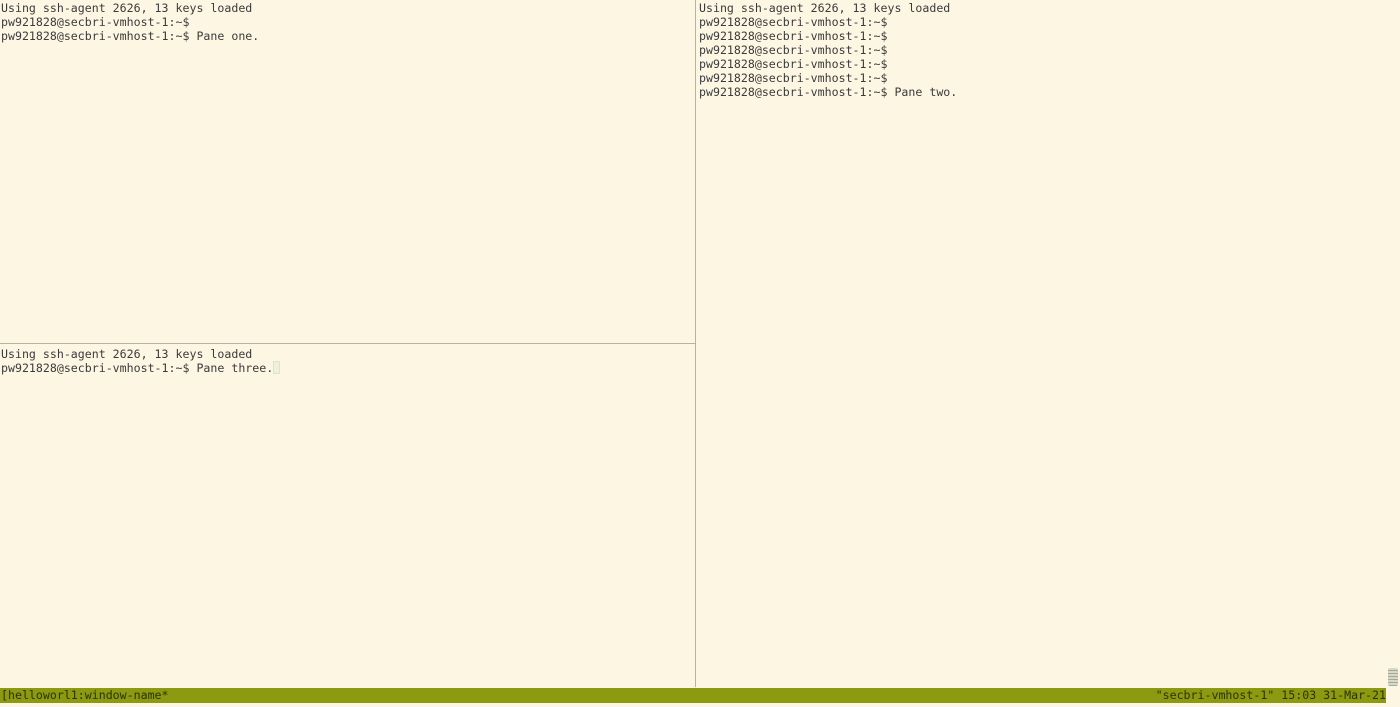 The image size is (1400, 707). Describe the element at coordinates (137, 368) in the screenshot. I see `active-prompt-text: pw921828@secbri-vmhost-1:~$ Pane three.` at that location.